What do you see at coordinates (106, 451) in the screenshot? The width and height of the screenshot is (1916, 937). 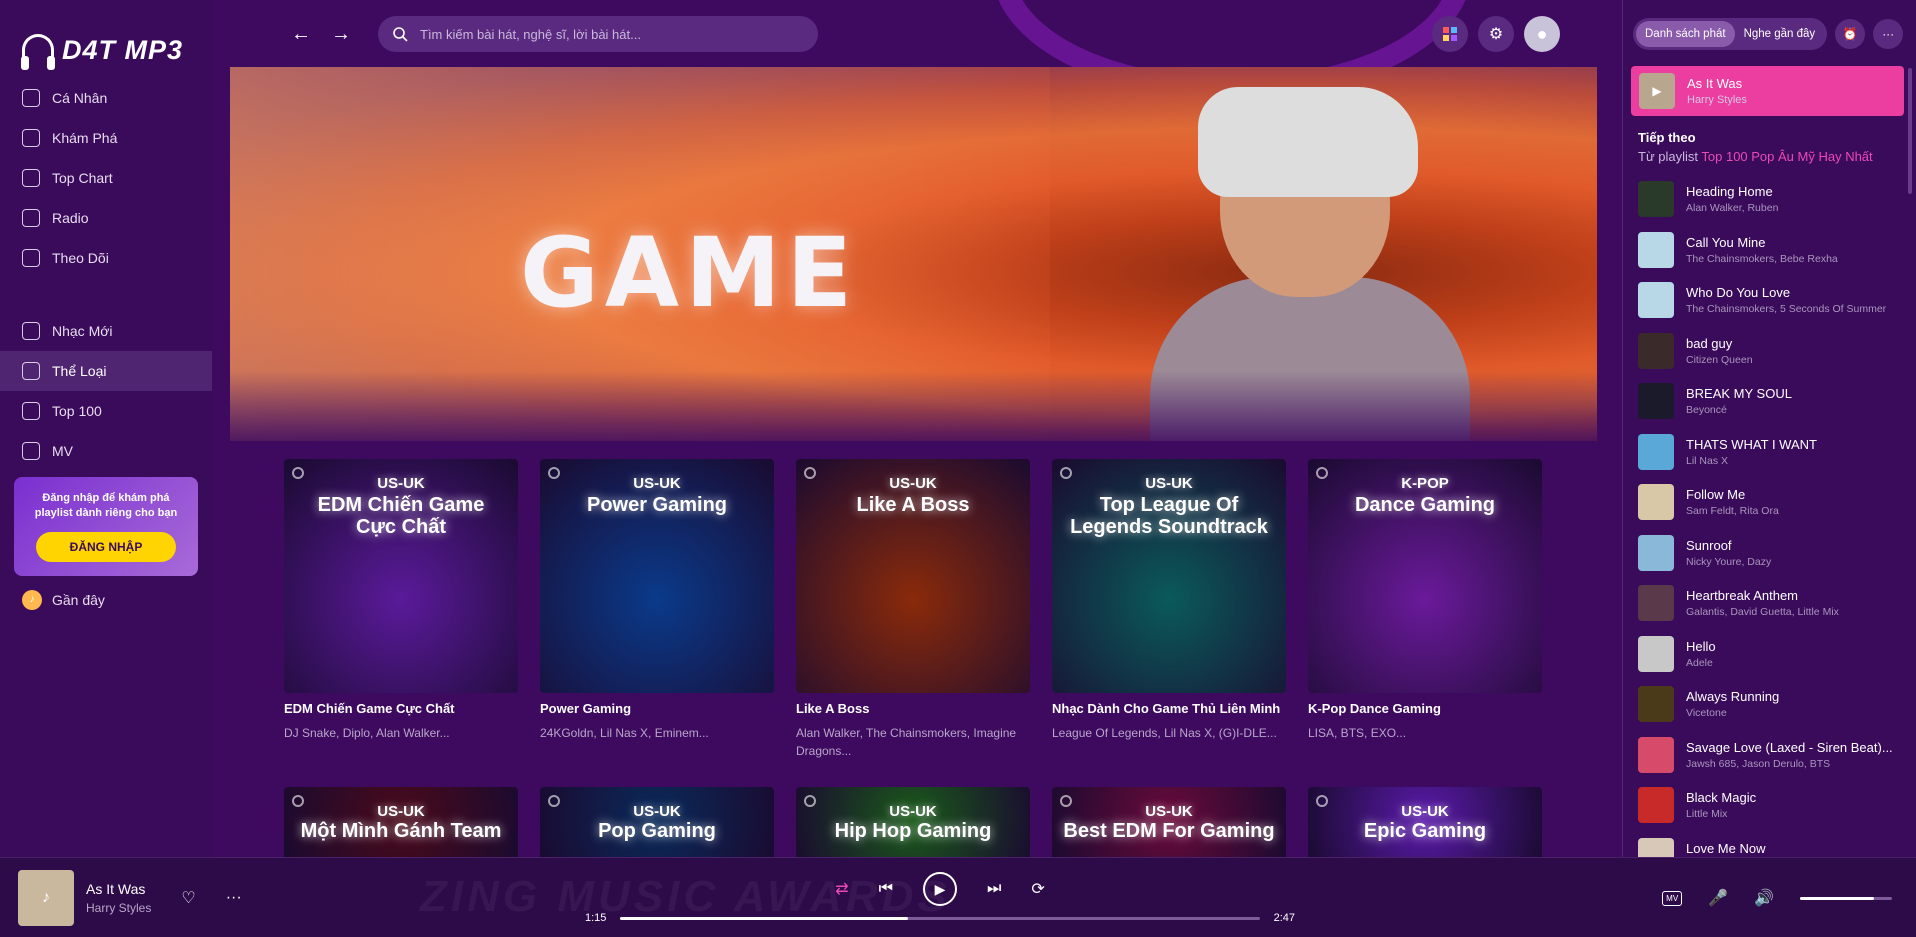 I see `sidebar-item: MV` at bounding box center [106, 451].